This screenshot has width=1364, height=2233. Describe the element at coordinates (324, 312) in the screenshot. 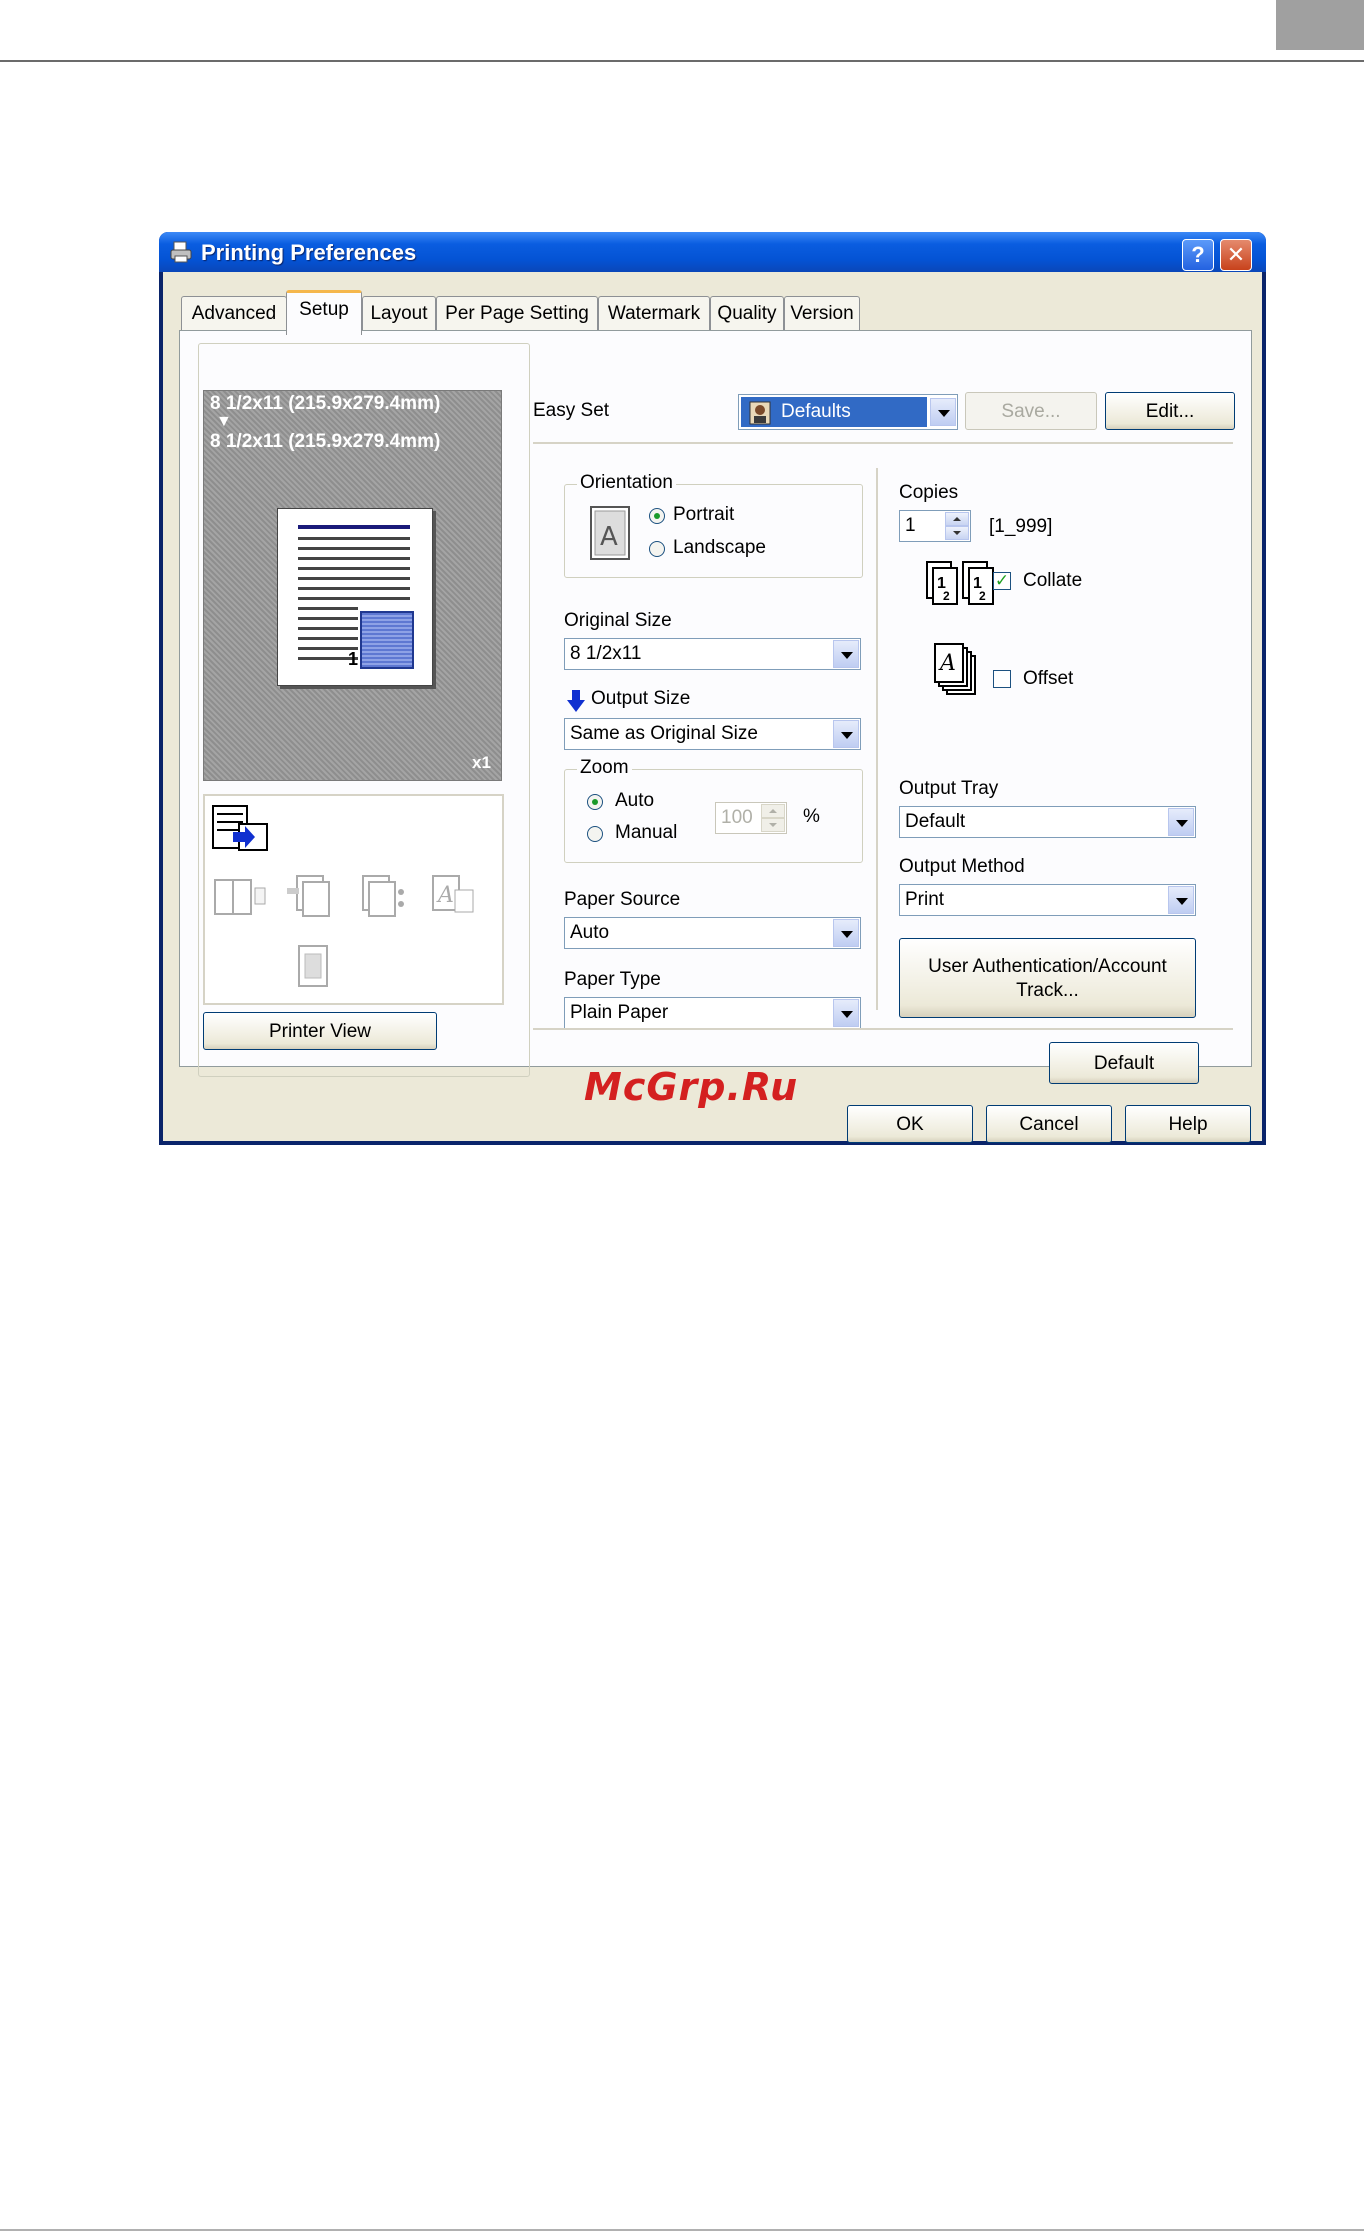

I see `tab-setup: Setup` at that location.